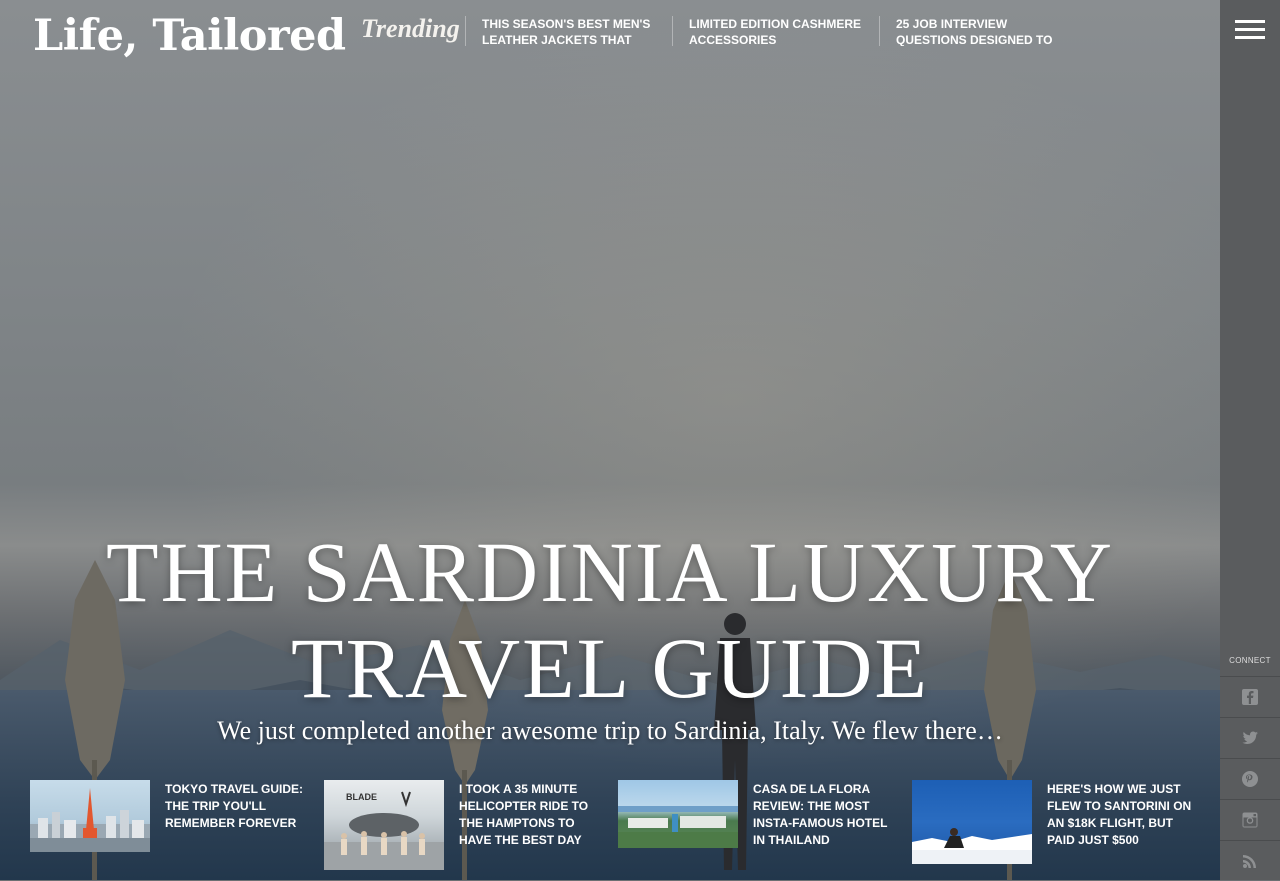 The width and height of the screenshot is (1280, 881). What do you see at coordinates (1250, 819) in the screenshot?
I see `instagram-icon` at bounding box center [1250, 819].